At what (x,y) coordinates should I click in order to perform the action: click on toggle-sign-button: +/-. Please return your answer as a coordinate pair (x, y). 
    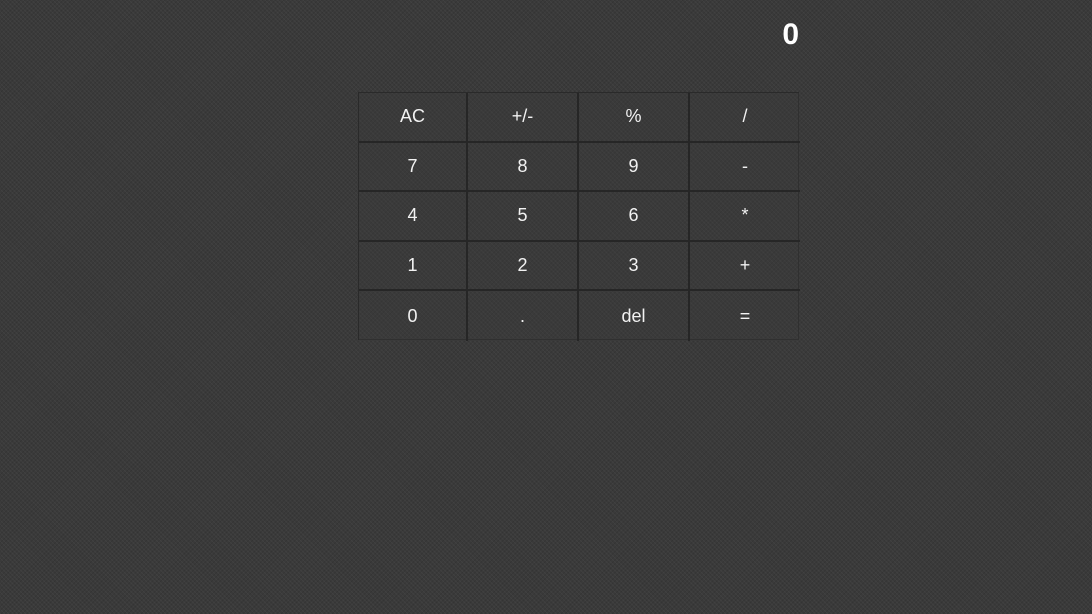
    Looking at the image, I should click on (523, 118).